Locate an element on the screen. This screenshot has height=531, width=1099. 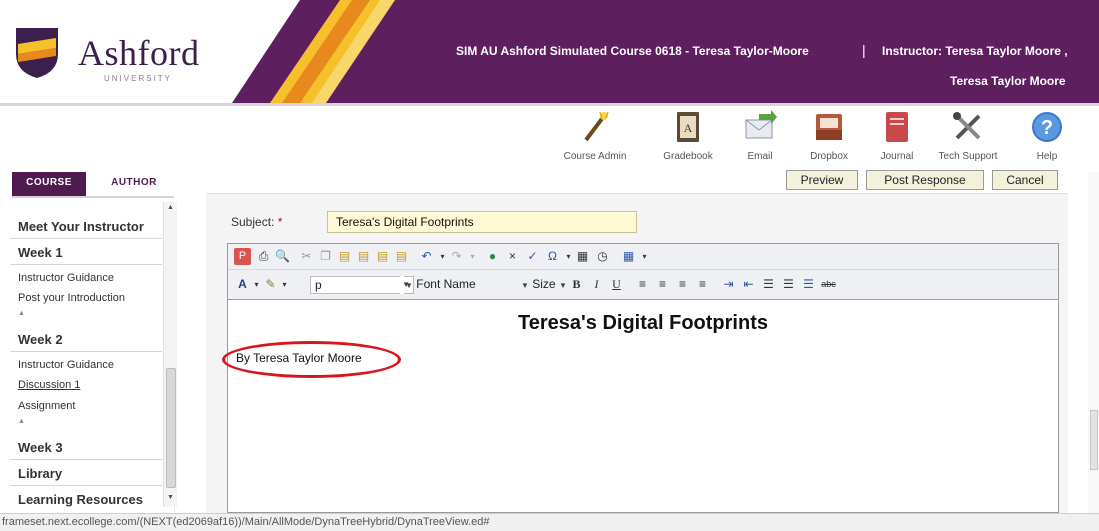
paste-word-icon: ▤ is located at coordinates (382, 256).